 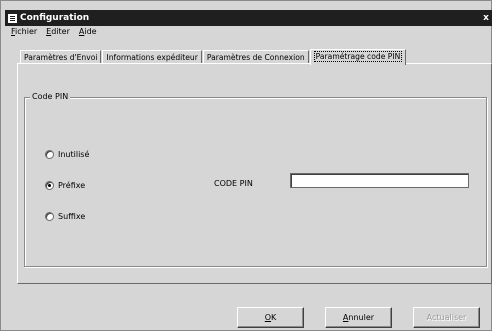 What do you see at coordinates (152, 57) in the screenshot?
I see `tab-informations-expediteur: Informations expéditeur` at bounding box center [152, 57].